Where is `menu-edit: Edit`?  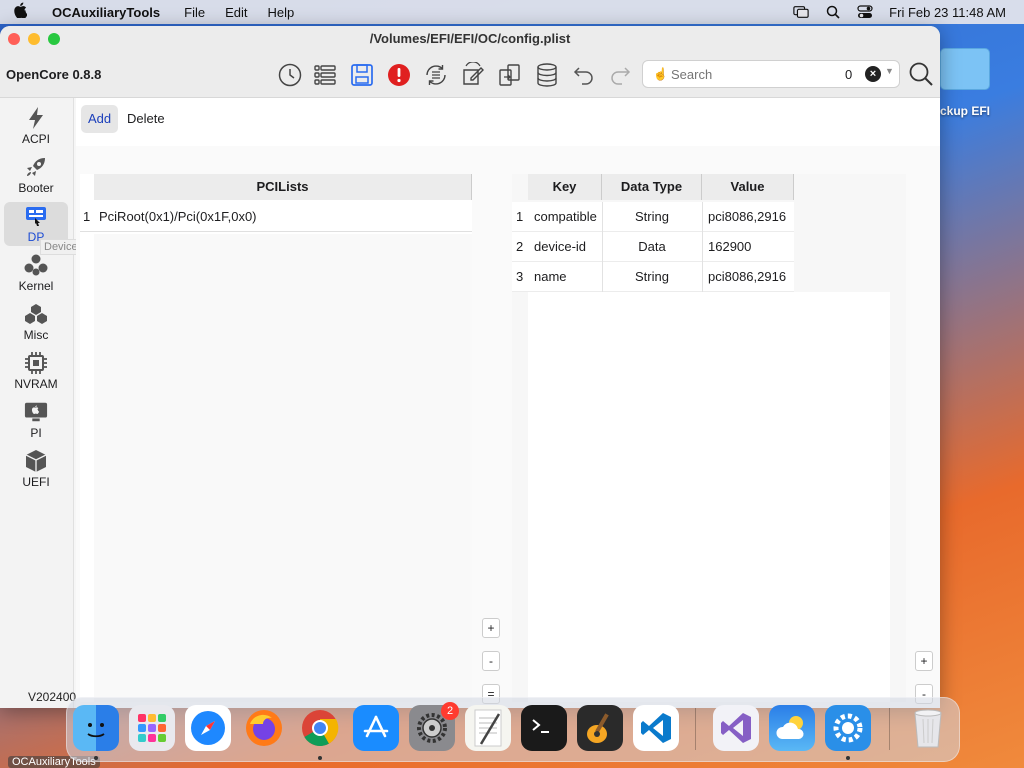
menu-edit: Edit is located at coordinates (236, 12).